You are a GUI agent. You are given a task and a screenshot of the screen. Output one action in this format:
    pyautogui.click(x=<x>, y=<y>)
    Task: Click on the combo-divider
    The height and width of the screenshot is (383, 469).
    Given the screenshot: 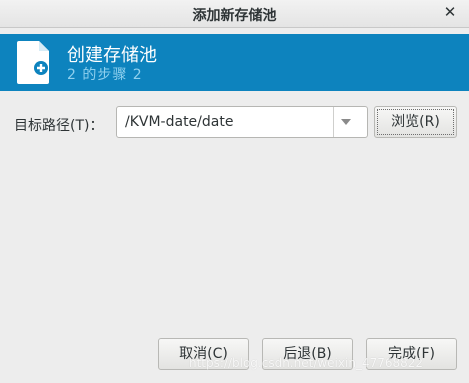 What is the action you would take?
    pyautogui.click(x=333, y=122)
    